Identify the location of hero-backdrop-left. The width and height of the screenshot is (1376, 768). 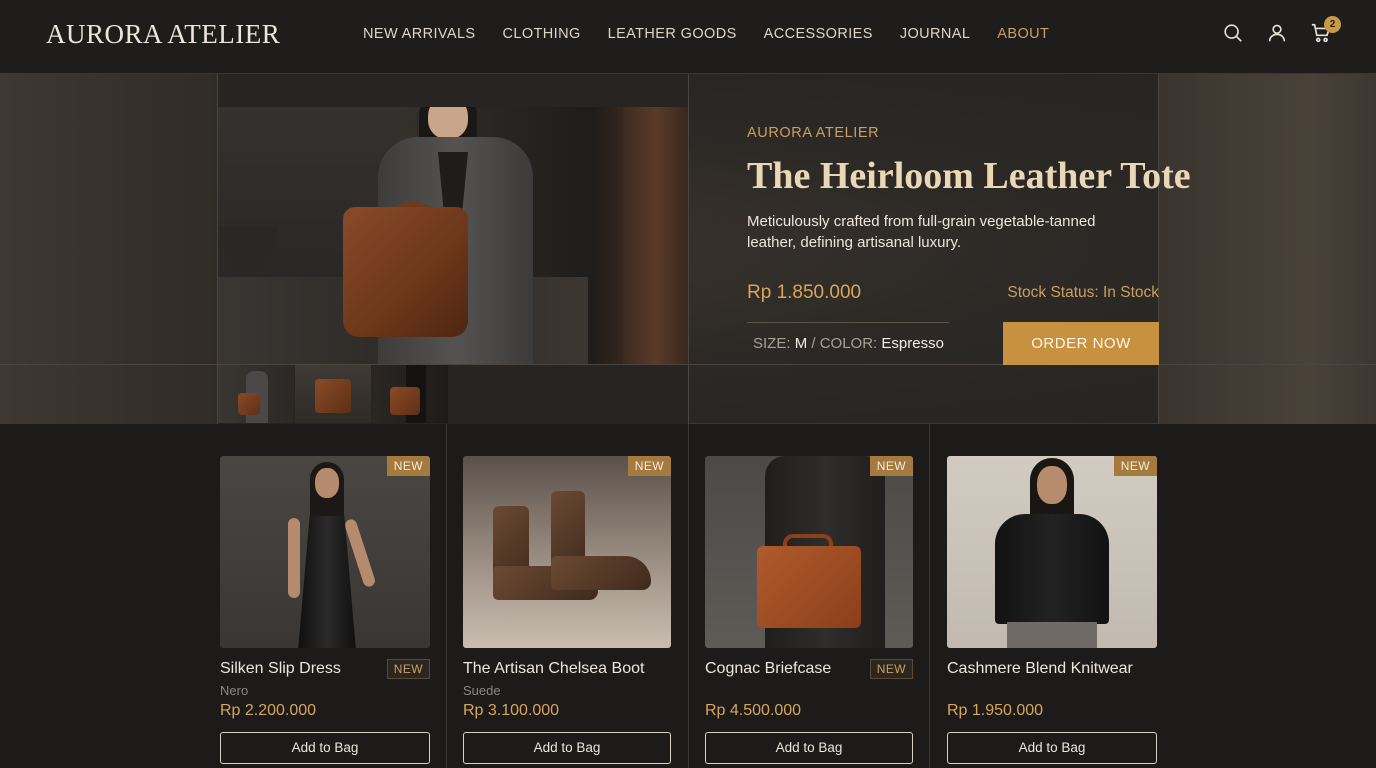
(109, 249).